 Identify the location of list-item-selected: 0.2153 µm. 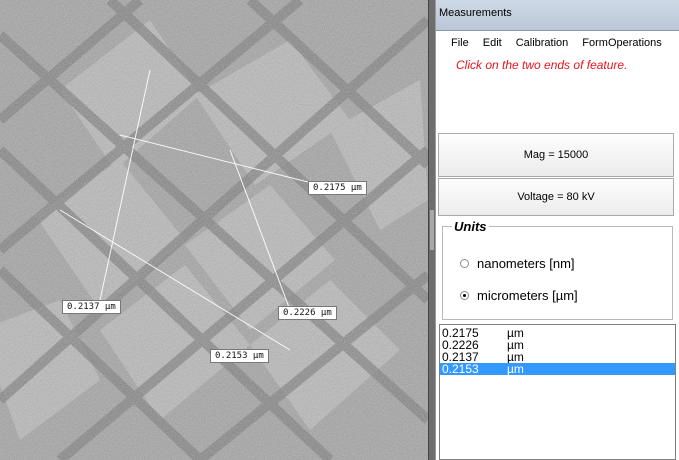
(557, 369).